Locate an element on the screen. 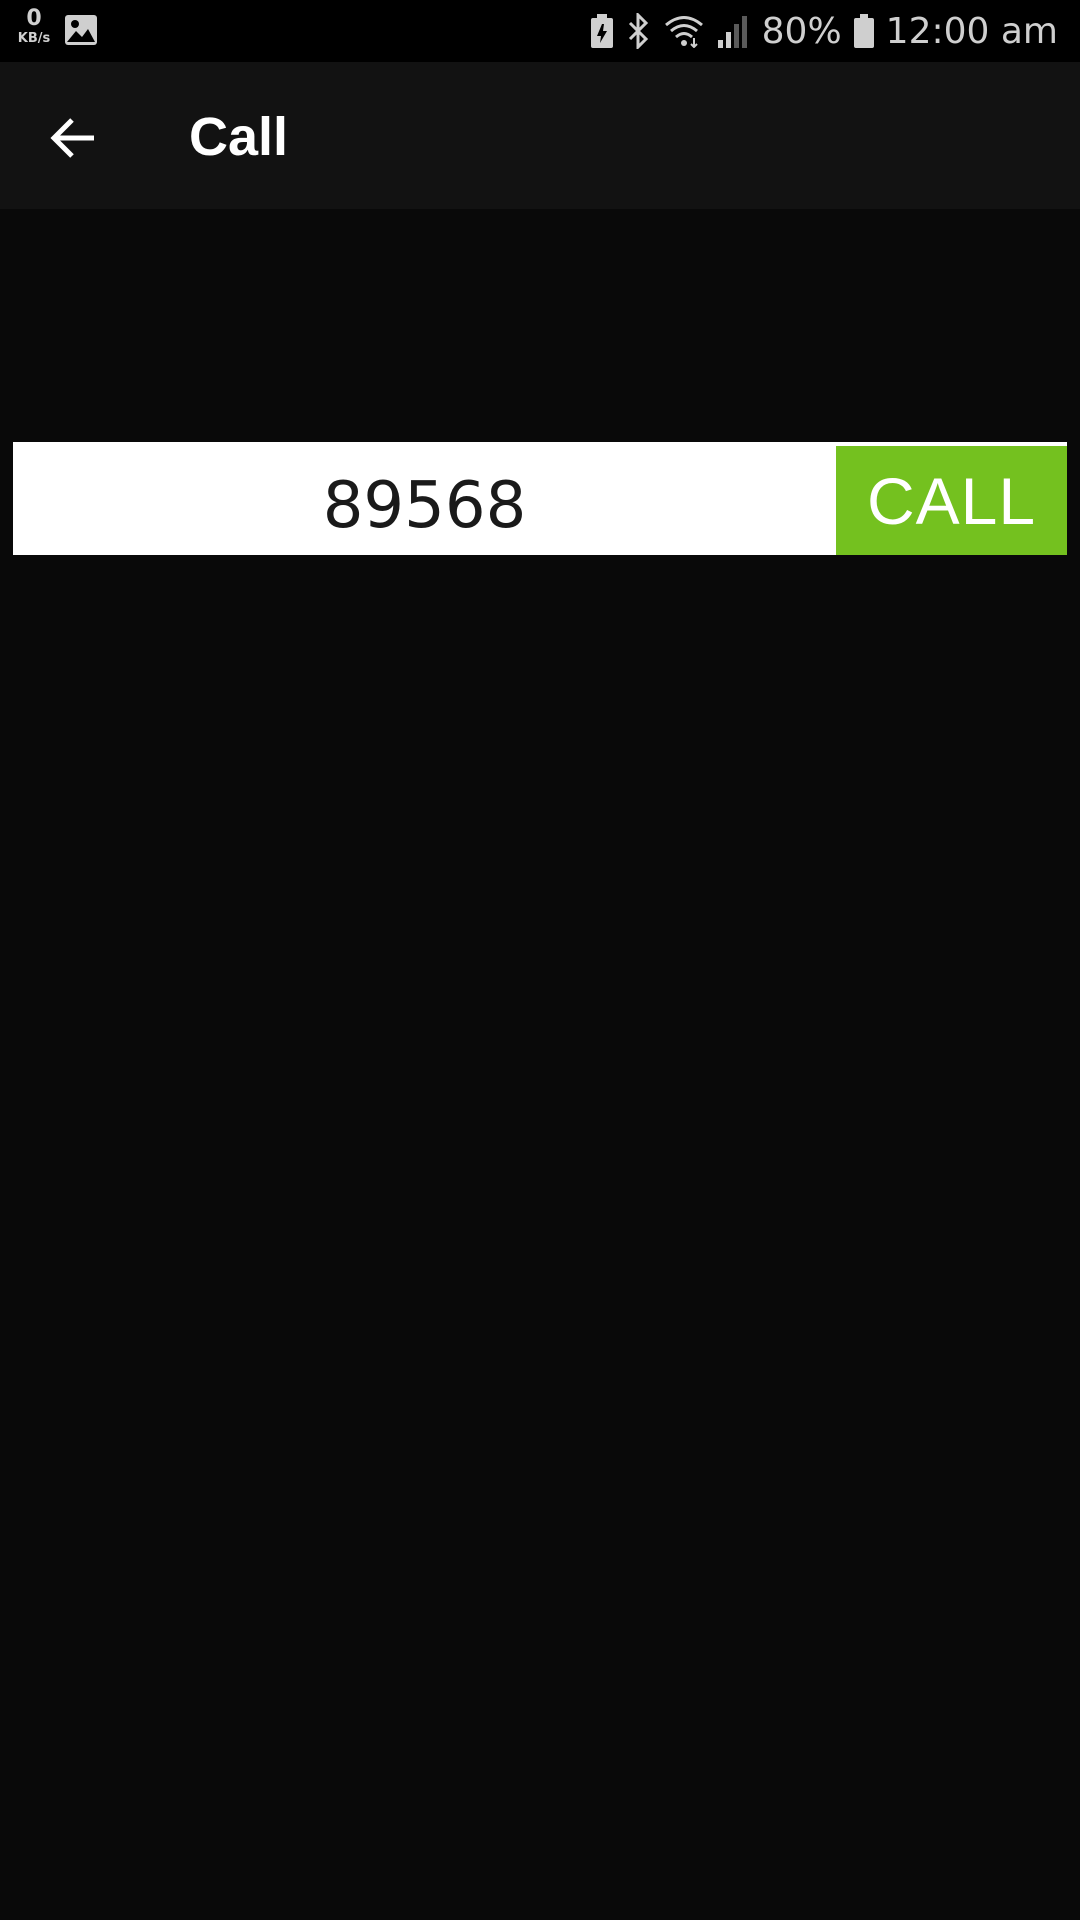 The width and height of the screenshot is (1080, 1920). back-button is located at coordinates (73, 138).